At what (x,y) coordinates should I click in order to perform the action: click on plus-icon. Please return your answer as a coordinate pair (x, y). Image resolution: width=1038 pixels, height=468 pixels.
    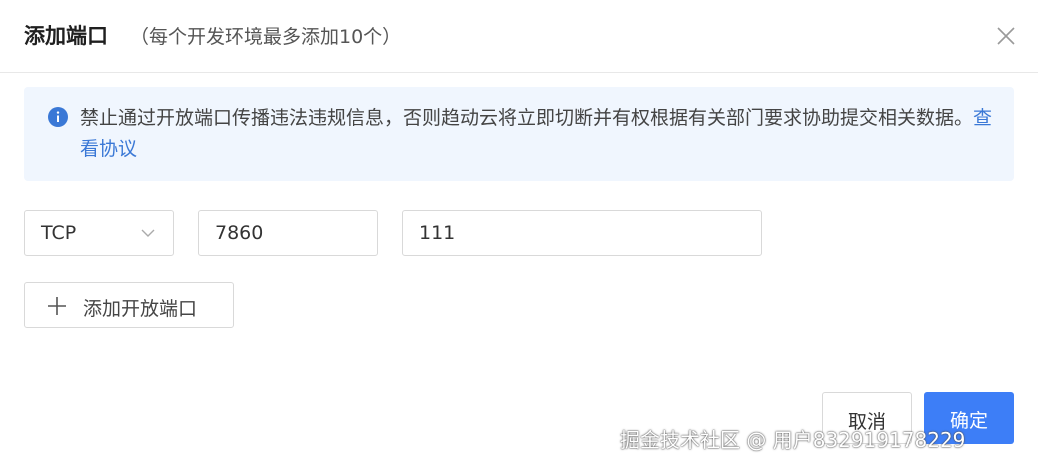
    Looking at the image, I should click on (57, 306).